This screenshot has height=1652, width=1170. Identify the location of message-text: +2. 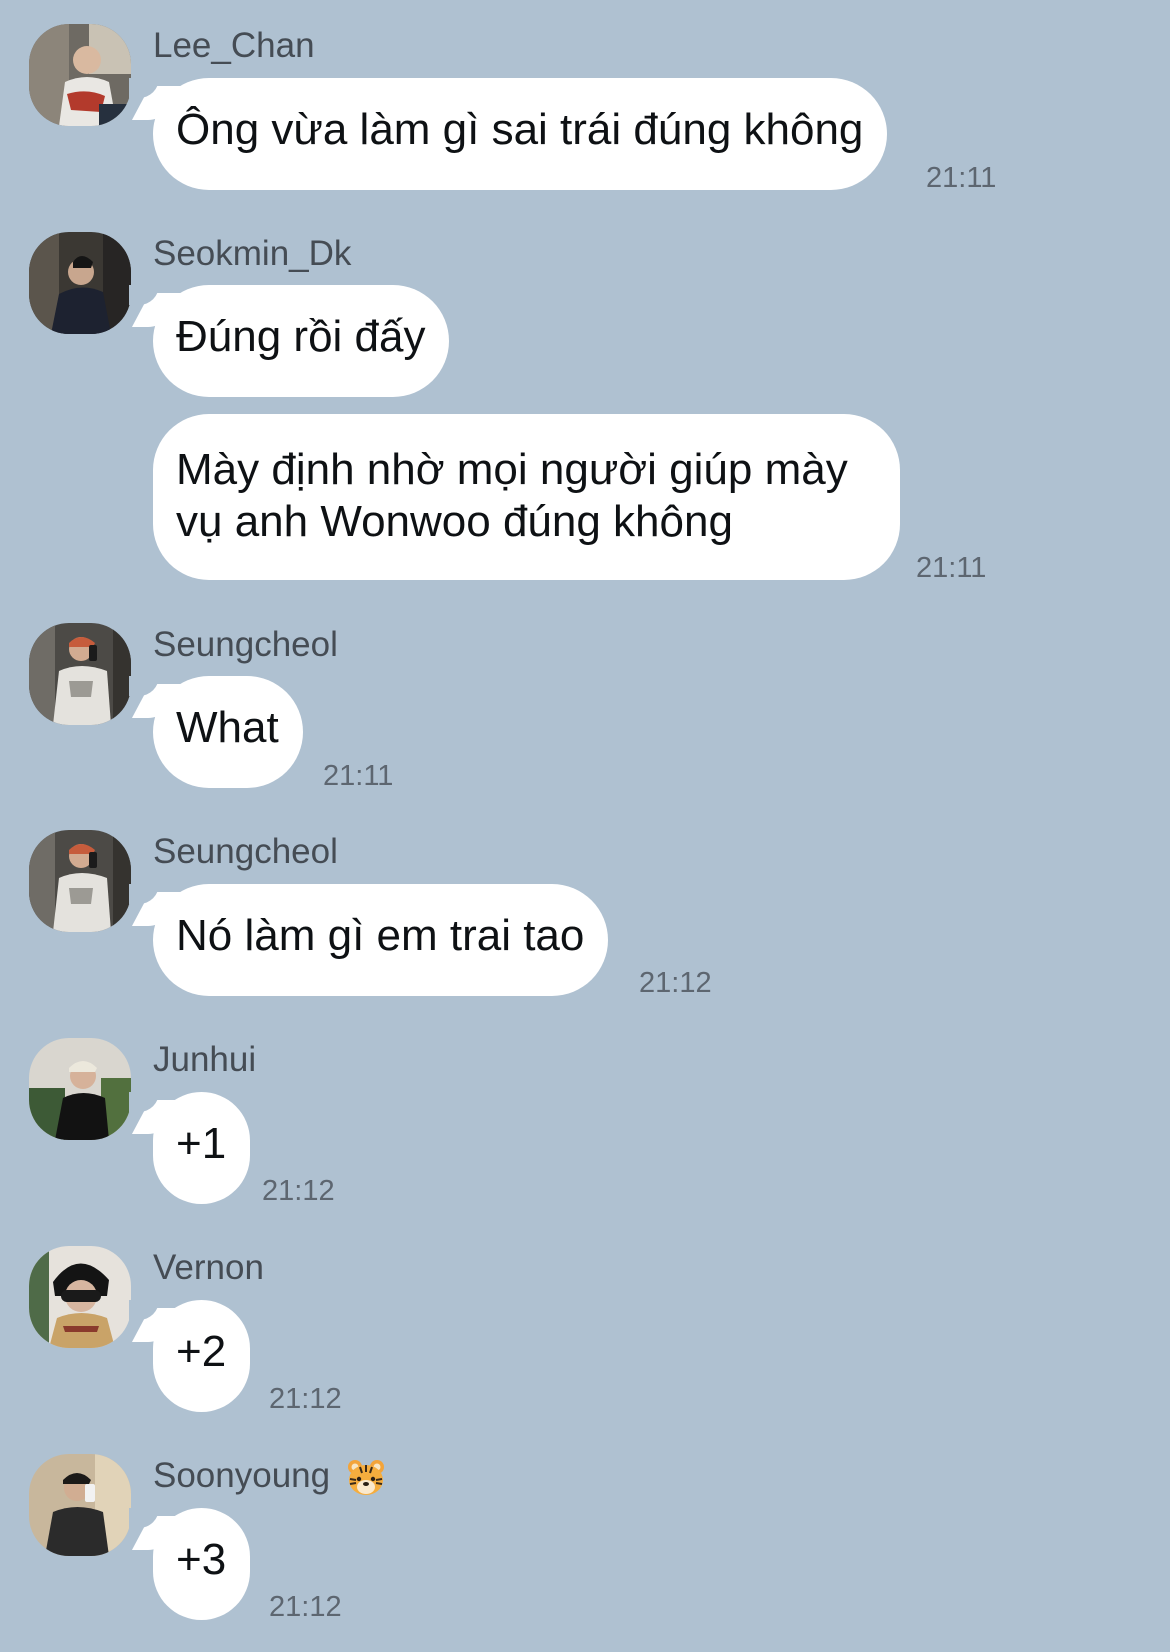
(201, 1351).